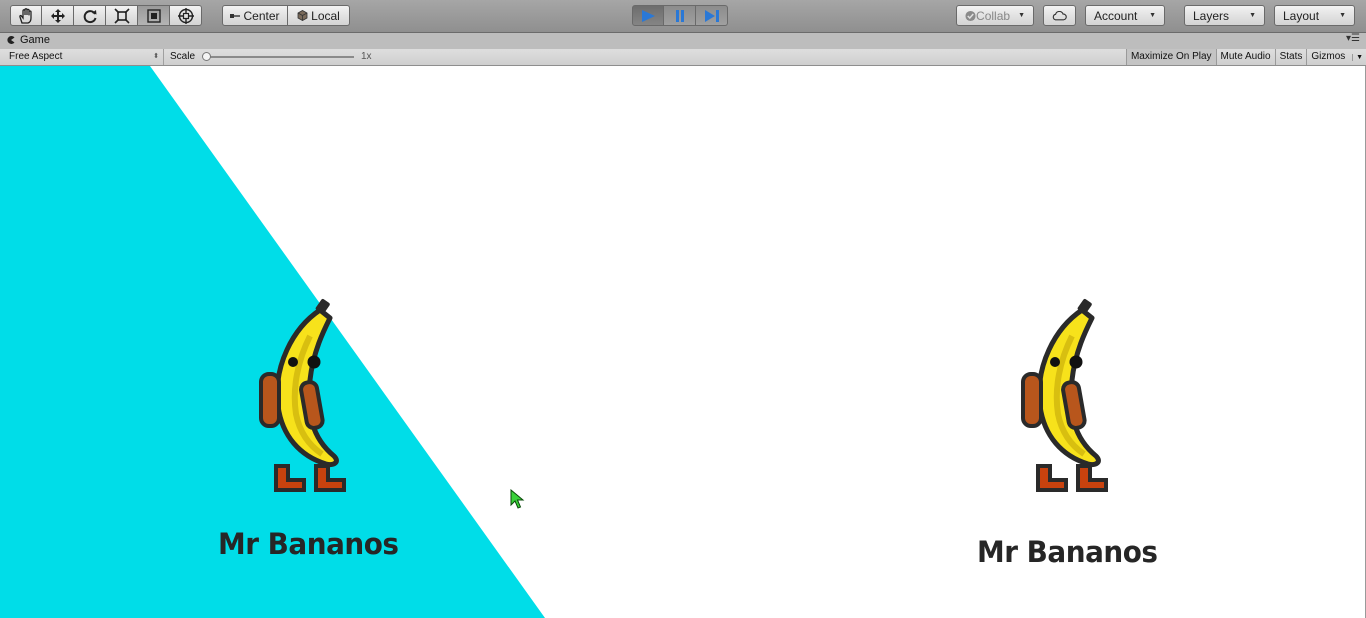  I want to click on hand-icon, so click(25, 15).